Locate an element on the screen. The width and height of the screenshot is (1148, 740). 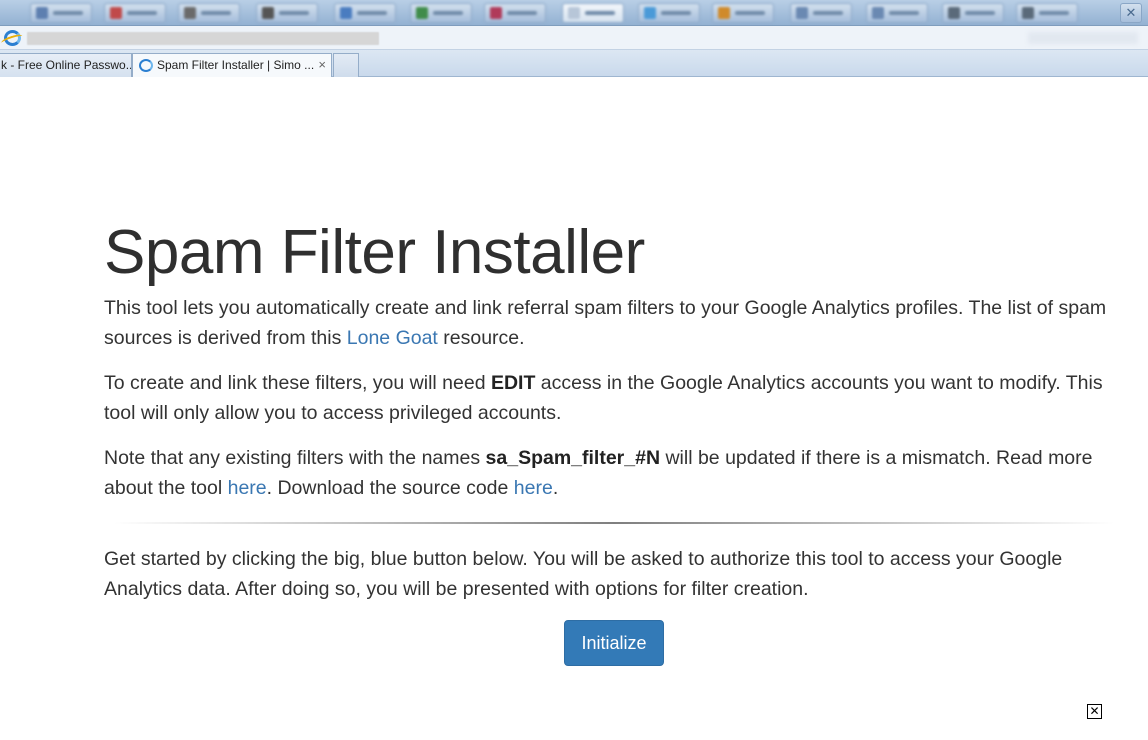
ie-page-icon is located at coordinates (146, 65).